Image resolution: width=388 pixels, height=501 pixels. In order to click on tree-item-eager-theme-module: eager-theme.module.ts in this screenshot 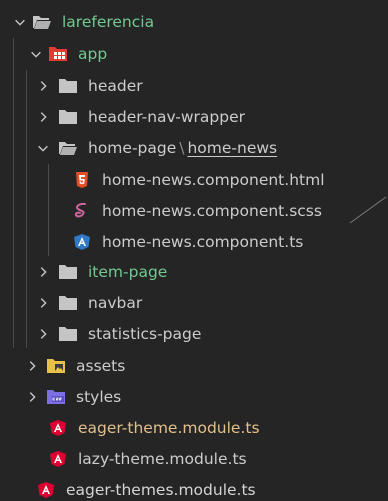, I will do `click(194, 427)`.